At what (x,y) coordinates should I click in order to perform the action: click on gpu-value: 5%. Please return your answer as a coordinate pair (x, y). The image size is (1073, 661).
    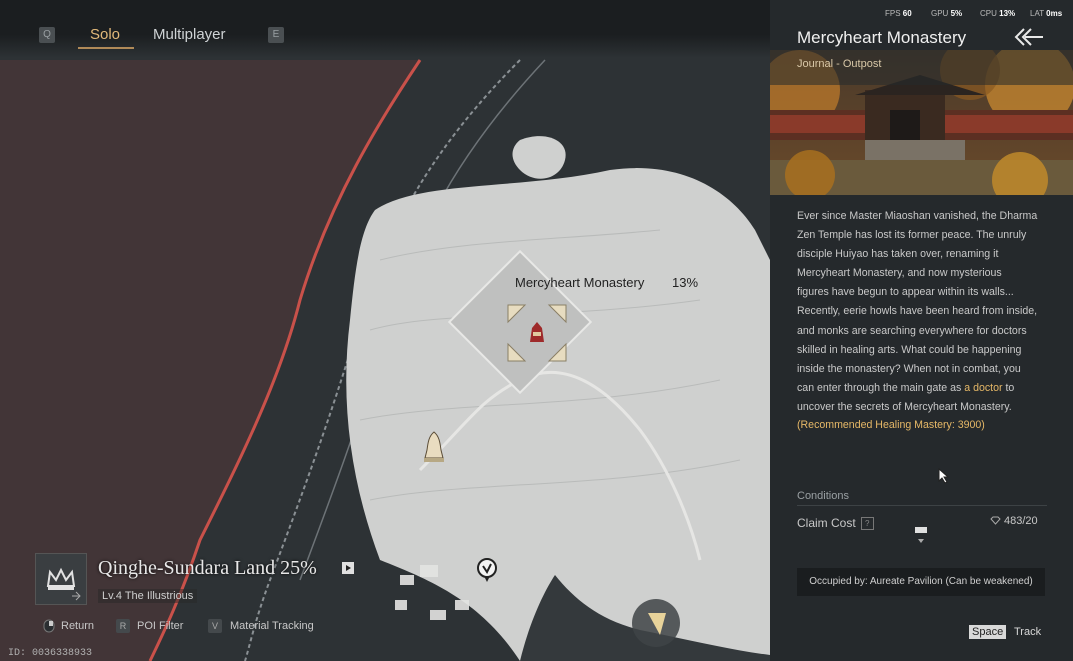
    Looking at the image, I should click on (956, 13).